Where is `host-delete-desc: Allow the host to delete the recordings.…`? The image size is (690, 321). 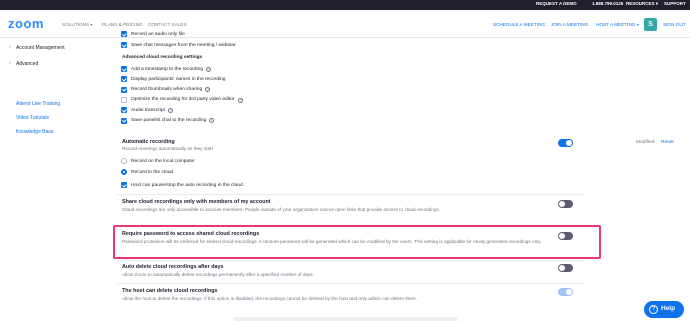
host-delete-desc: Allow the host to delete the recordings.… is located at coordinates (269, 298).